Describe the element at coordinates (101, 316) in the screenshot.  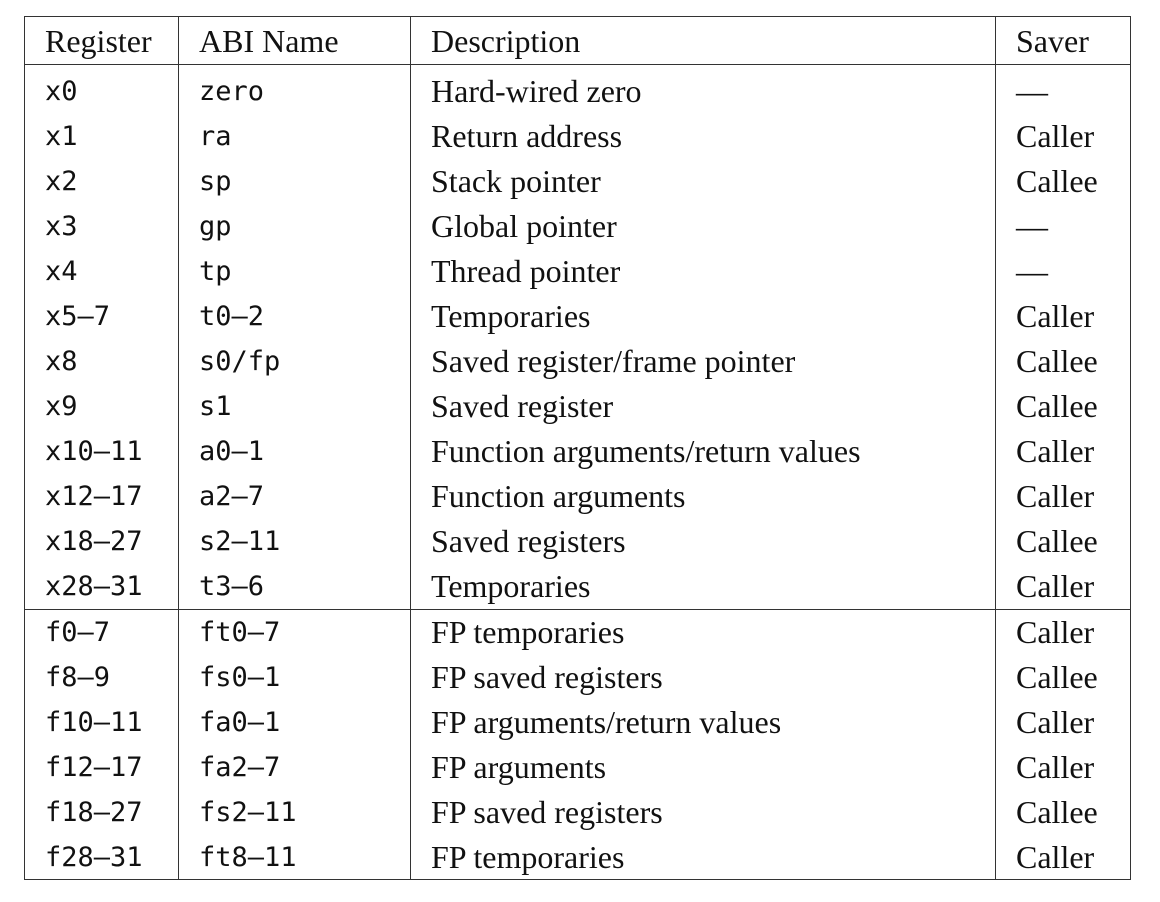
I see `cell-register: x5–7` at that location.